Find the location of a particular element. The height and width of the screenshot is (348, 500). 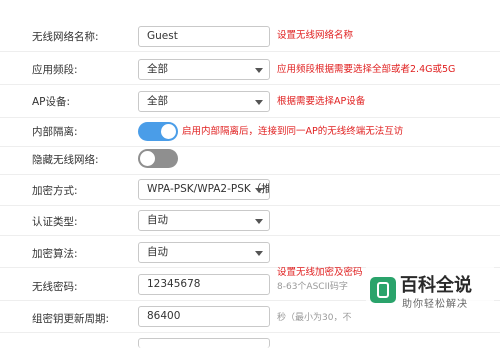

band-note: 应用频段根据需要选择全部或者2.4G或5G is located at coordinates (366, 69).